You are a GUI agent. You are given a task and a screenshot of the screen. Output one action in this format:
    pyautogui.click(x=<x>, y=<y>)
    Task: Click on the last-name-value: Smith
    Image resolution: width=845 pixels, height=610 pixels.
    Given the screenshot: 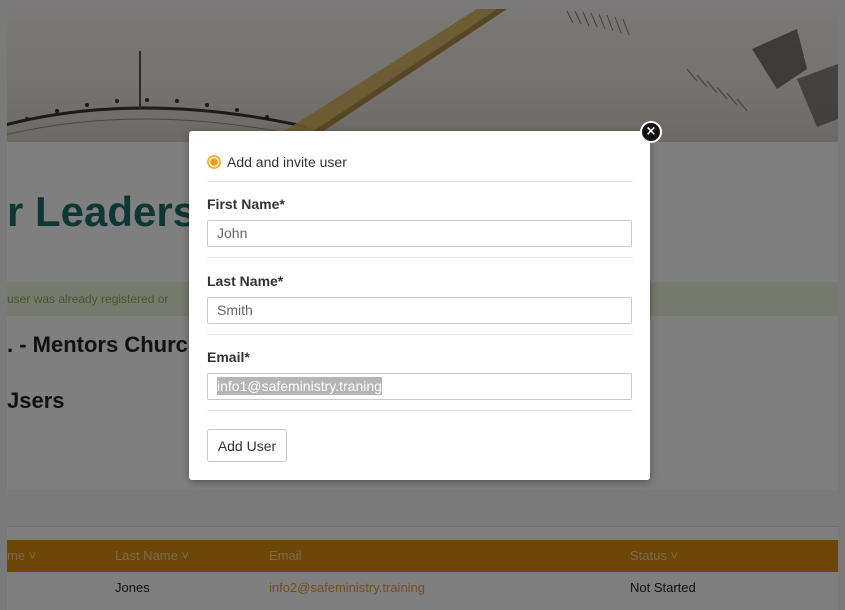 What is the action you would take?
    pyautogui.click(x=235, y=310)
    